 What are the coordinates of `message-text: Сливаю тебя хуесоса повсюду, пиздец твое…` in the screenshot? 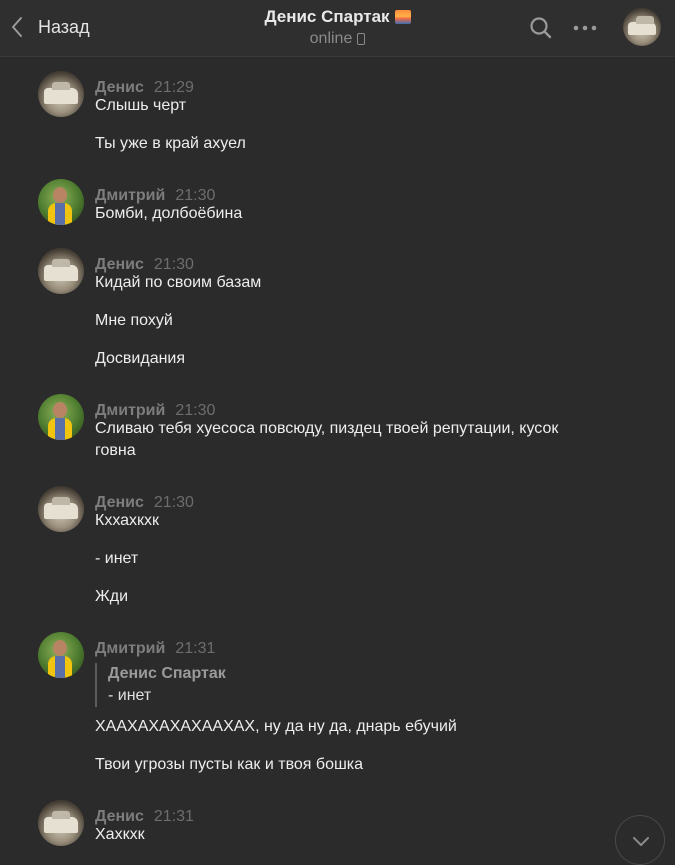 It's located at (327, 439).